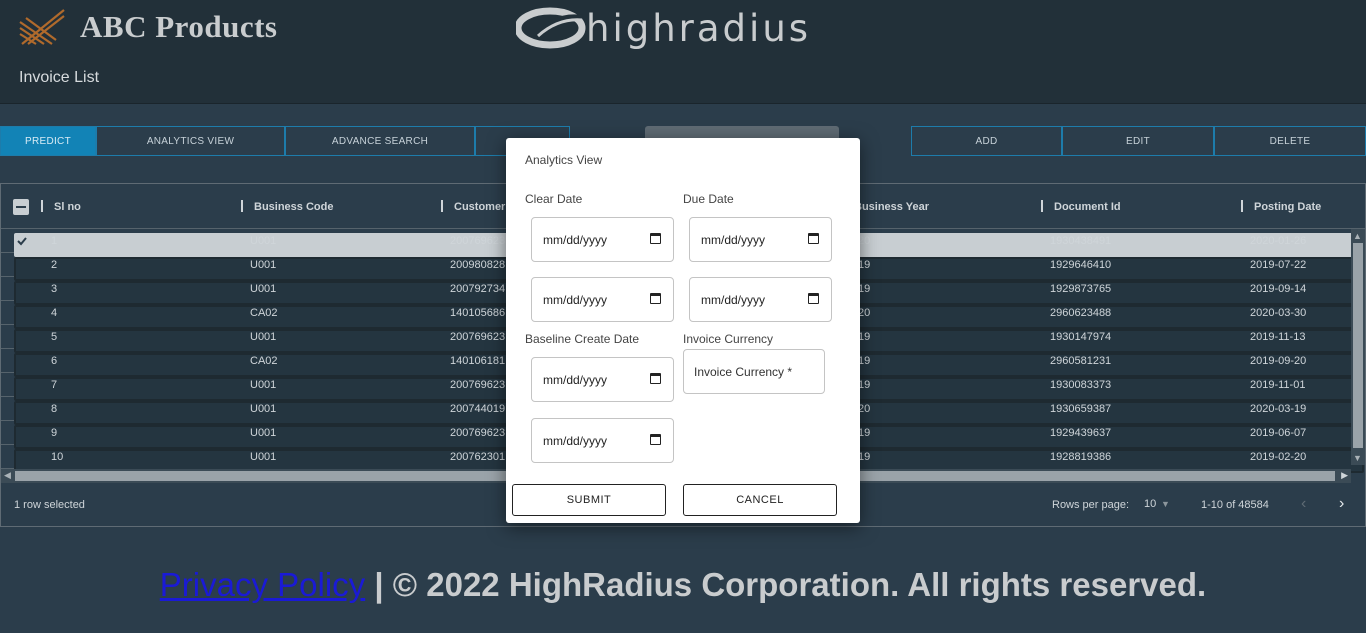 The image size is (1366, 633). Describe the element at coordinates (728, 339) in the screenshot. I see `invoice-currency-label: Invoice Currency` at that location.